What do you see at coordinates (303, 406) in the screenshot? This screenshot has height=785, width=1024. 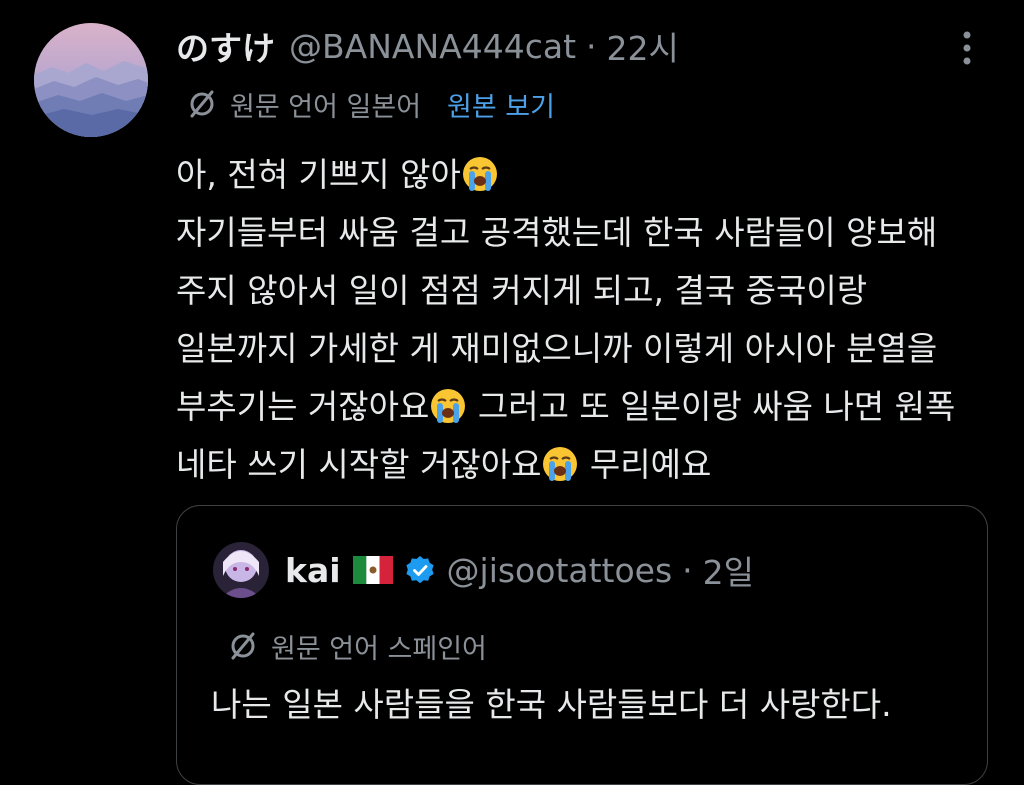 I see `tweet-line-text: 부추기는 거잖아요` at bounding box center [303, 406].